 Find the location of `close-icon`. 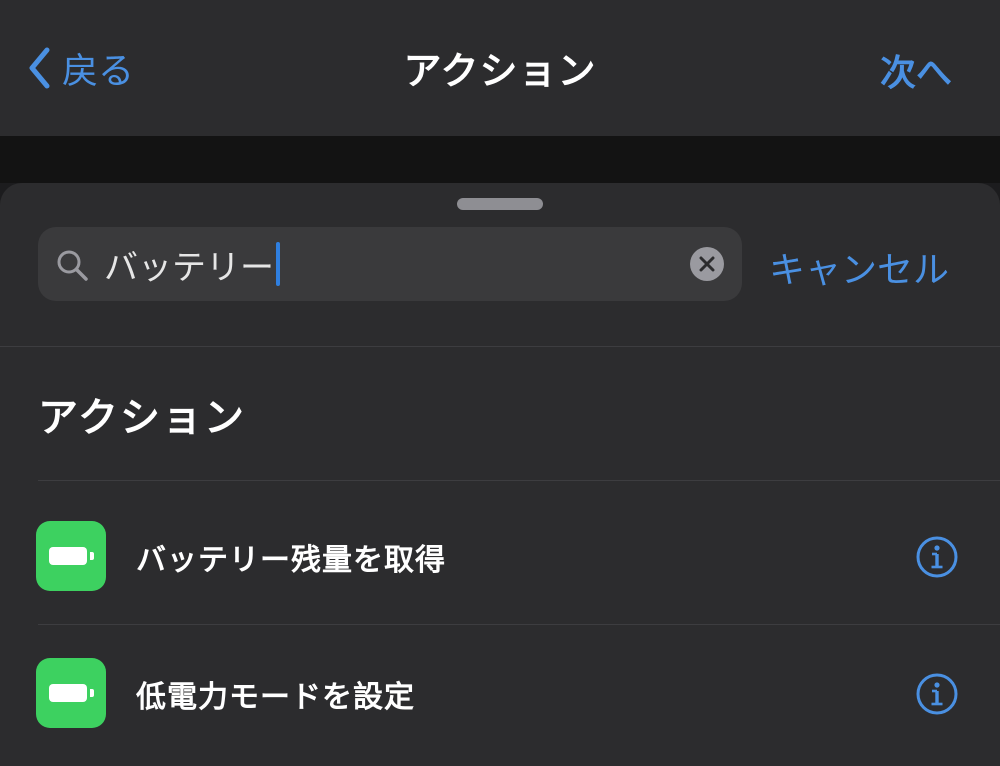

close-icon is located at coordinates (707, 264).